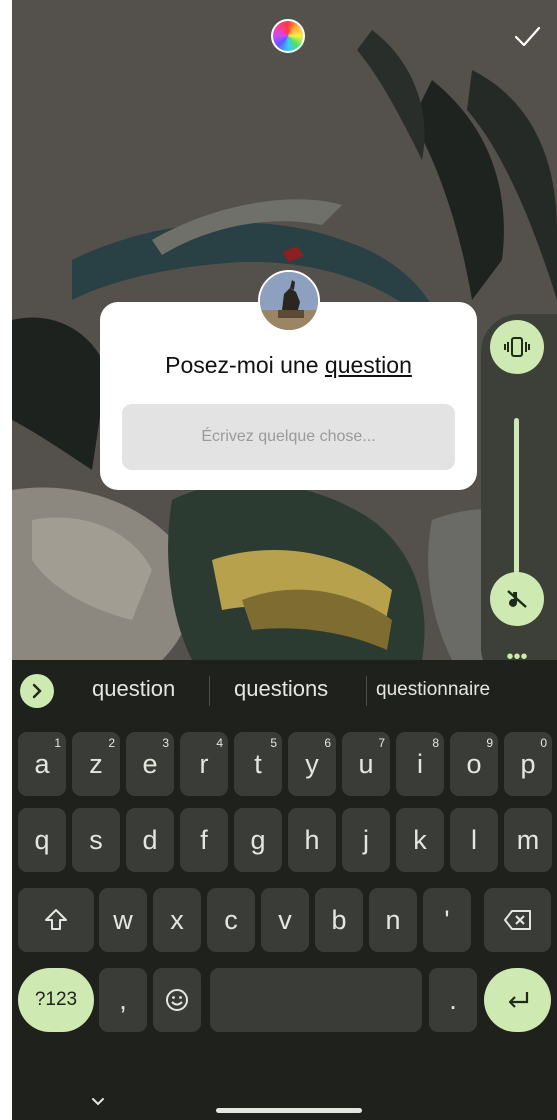  I want to click on backspace-icon, so click(517, 920).